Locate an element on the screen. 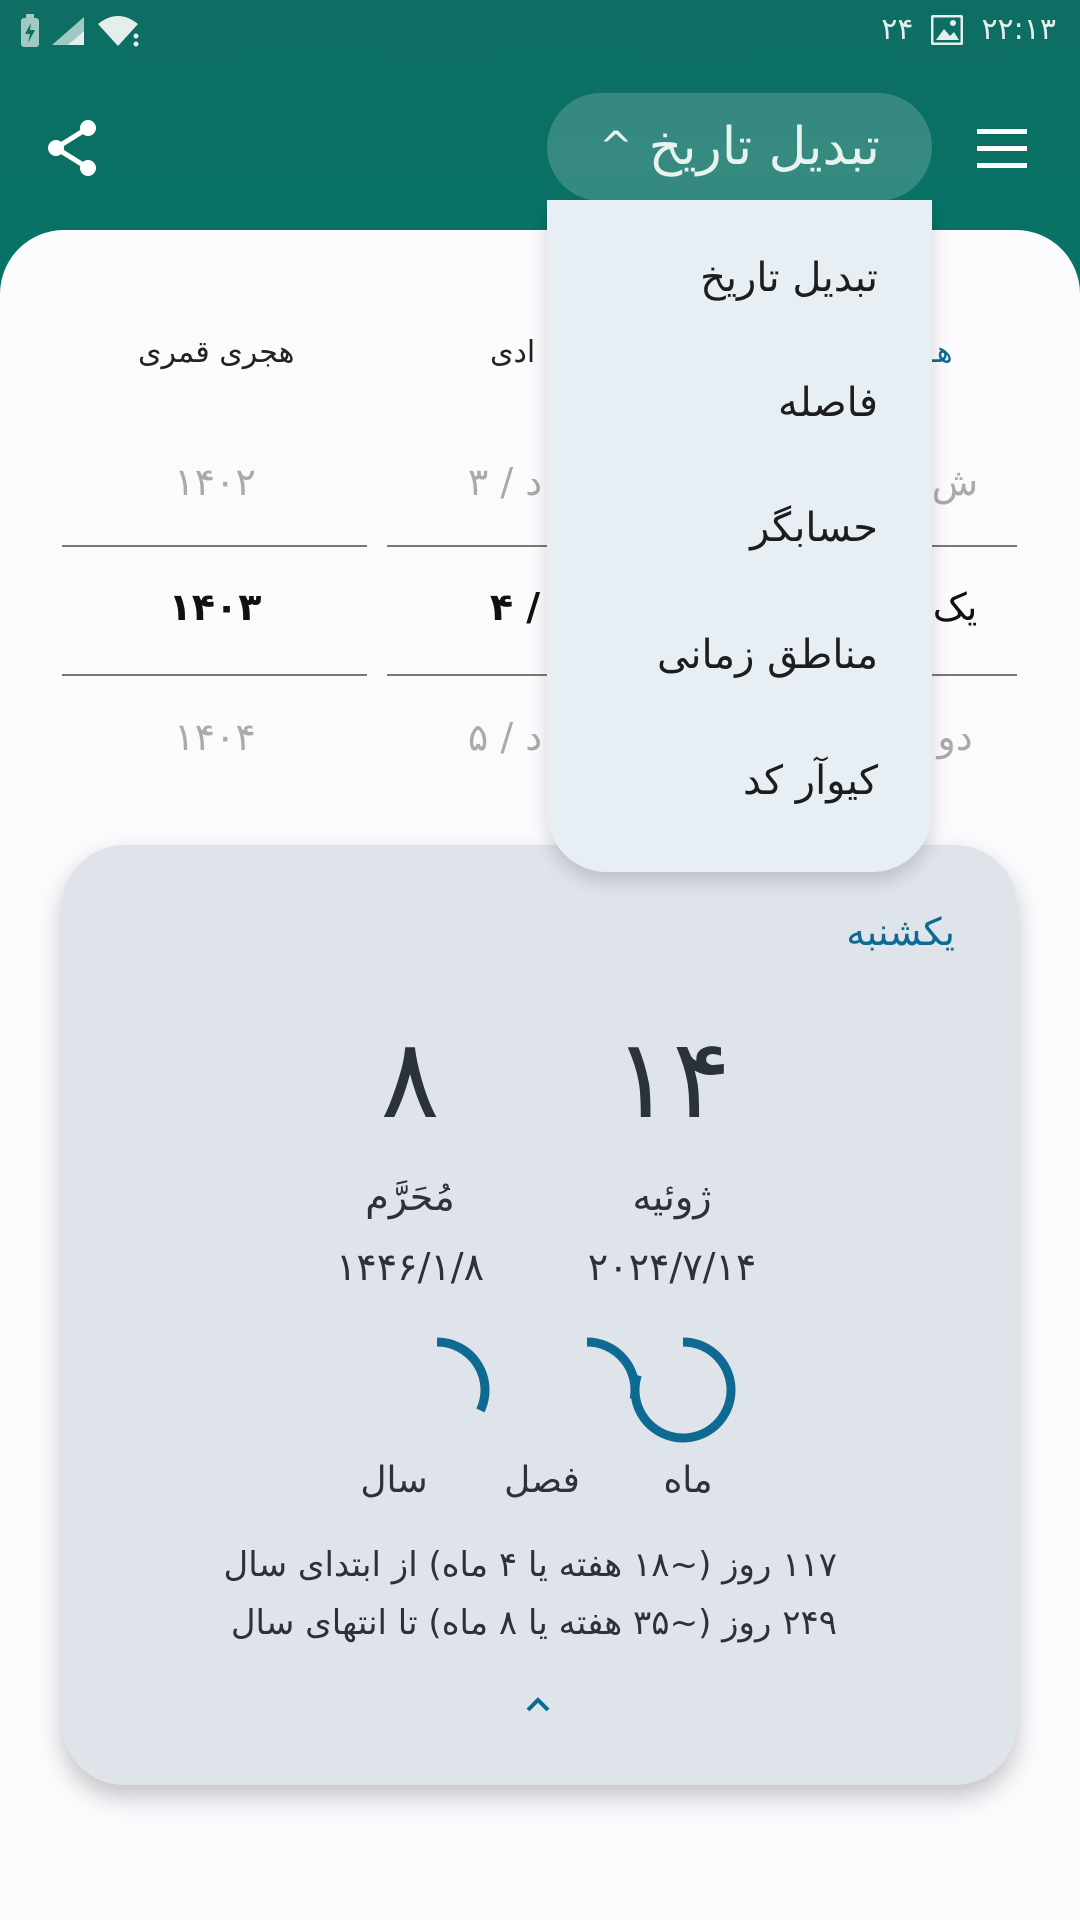  year-wheel-current: ۱۴۰۳ is located at coordinates (215, 607).